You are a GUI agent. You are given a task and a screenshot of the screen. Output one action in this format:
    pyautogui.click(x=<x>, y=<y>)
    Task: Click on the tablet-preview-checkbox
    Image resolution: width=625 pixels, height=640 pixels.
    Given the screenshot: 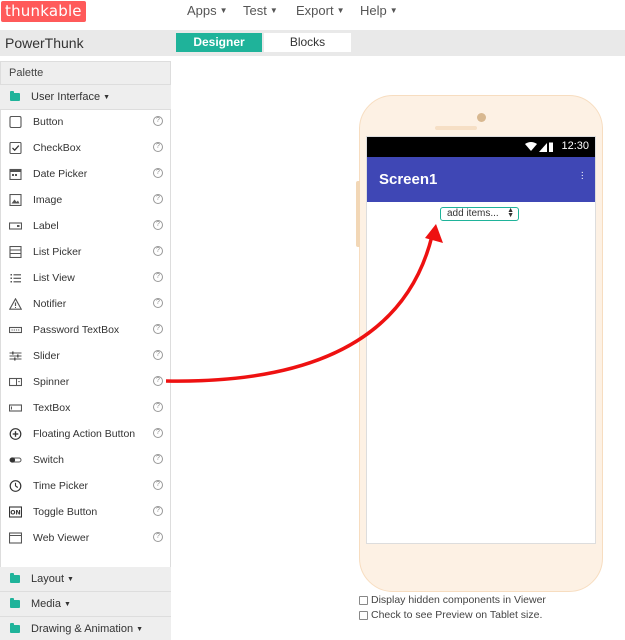 What is the action you would take?
    pyautogui.click(x=363, y=615)
    